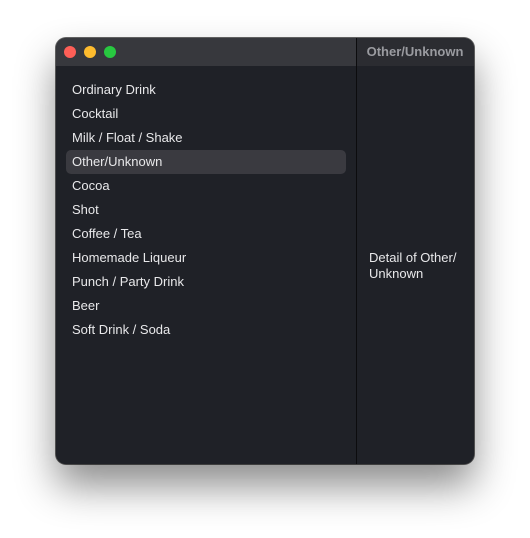 The image size is (530, 538). What do you see at coordinates (206, 282) in the screenshot?
I see `list-item-punch-party-drink: Punch / Party Drink` at bounding box center [206, 282].